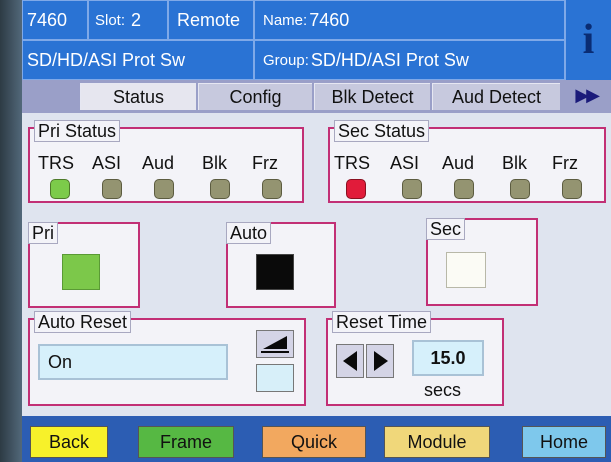 Image resolution: width=611 pixels, height=462 pixels. I want to click on sec-select-button: Sec, so click(482, 262).